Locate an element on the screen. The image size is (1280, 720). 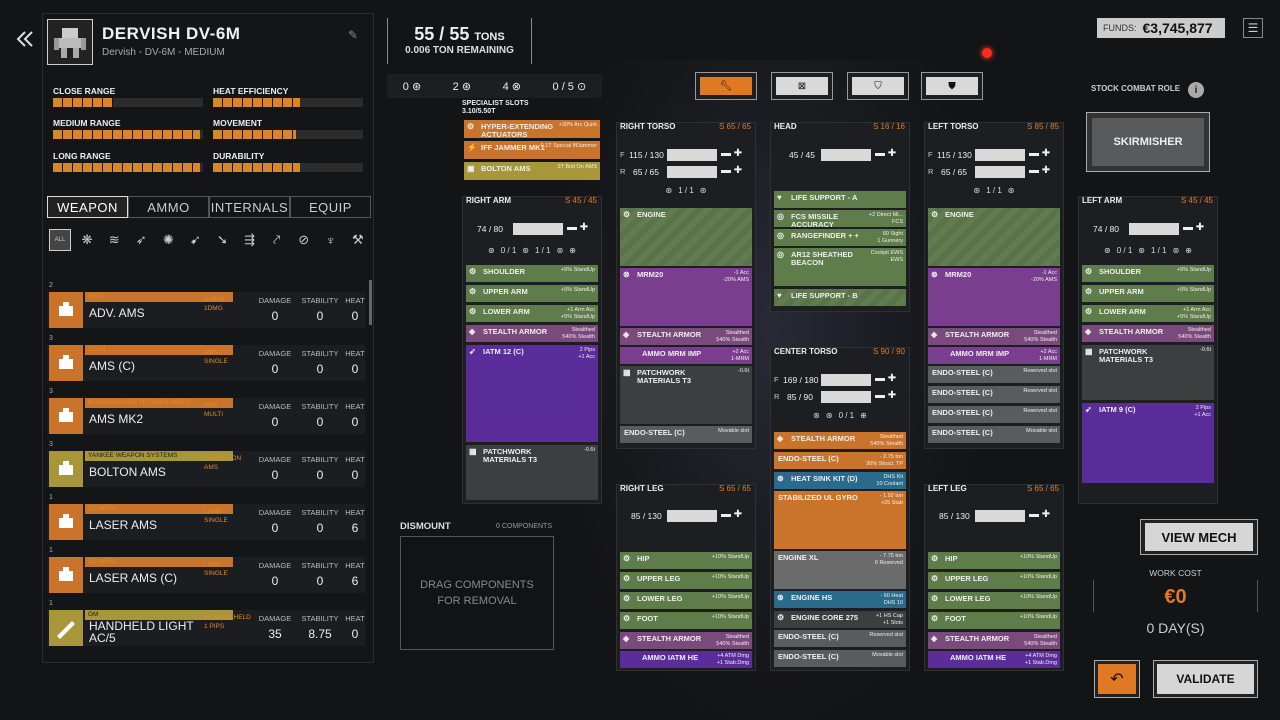
filter-mg-icon: ⇶ is located at coordinates (250, 240).